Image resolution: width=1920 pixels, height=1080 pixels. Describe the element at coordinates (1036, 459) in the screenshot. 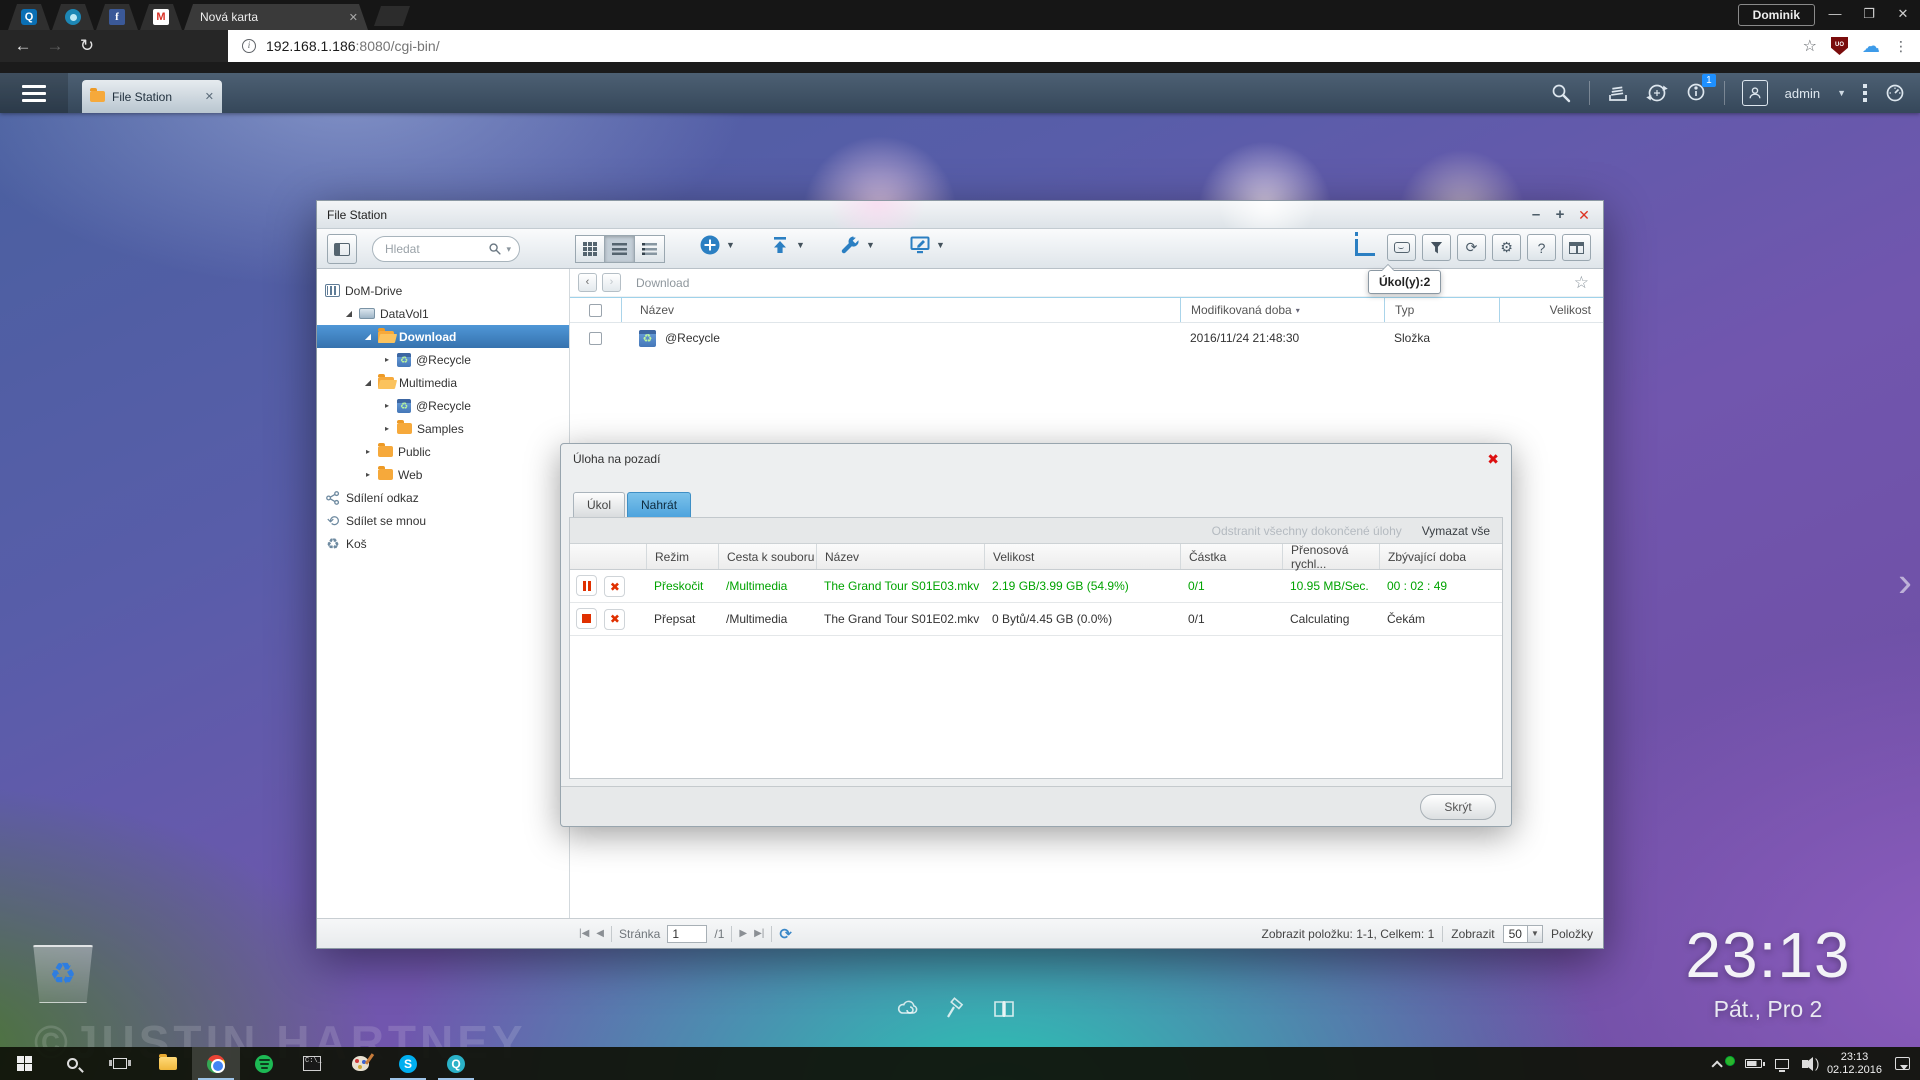

I see `dialog-titlebar: Úloha na pozadí ✖` at that location.